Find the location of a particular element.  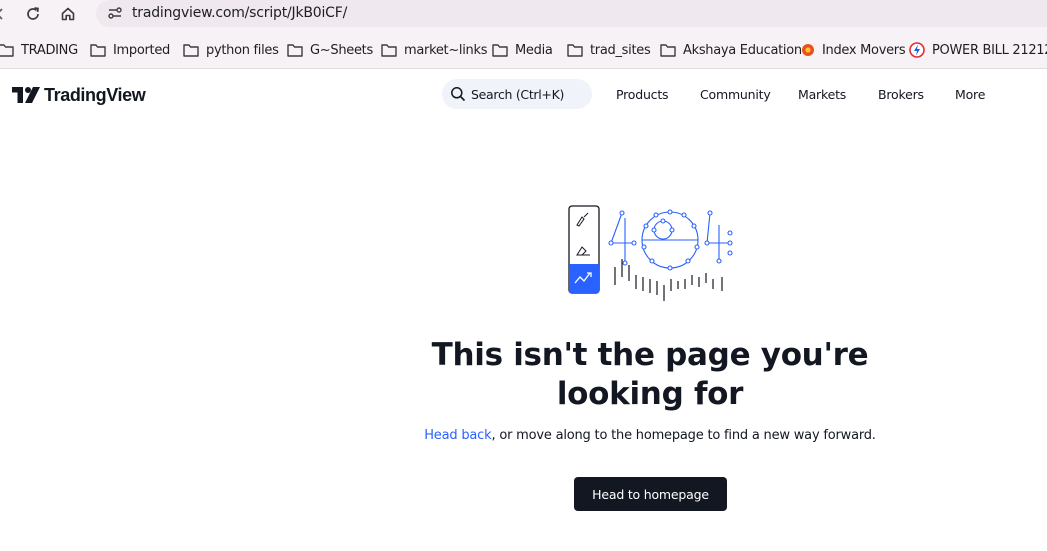

url-text: tradingview.com/script/JkB0iCF/ is located at coordinates (239, 13).